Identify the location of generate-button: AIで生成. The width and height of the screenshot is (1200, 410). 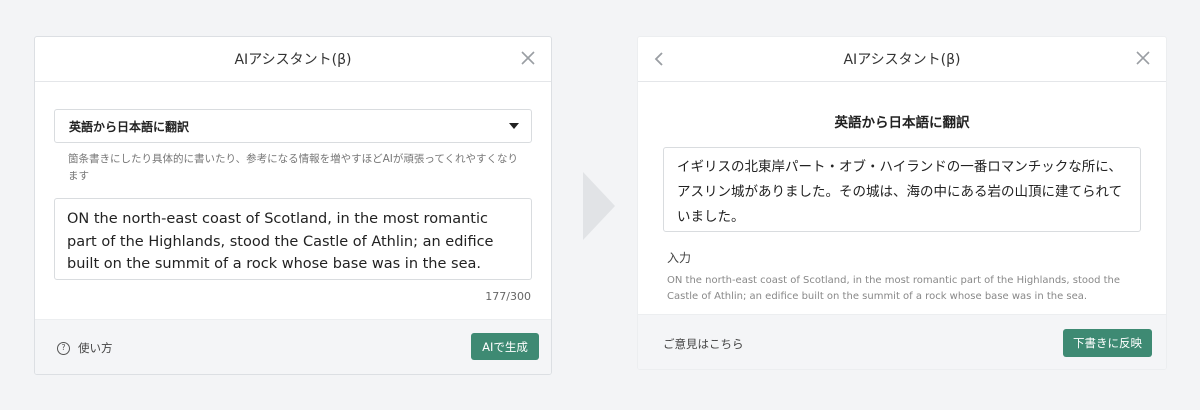
(505, 346).